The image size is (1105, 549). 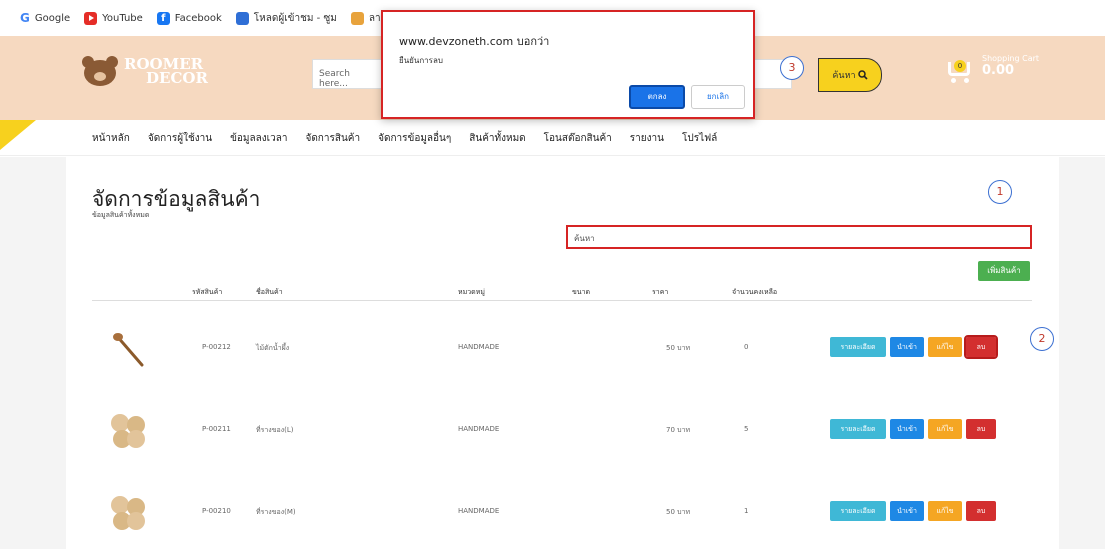 What do you see at coordinates (471, 292) in the screenshot?
I see `col-category: หมวดหมู่` at bounding box center [471, 292].